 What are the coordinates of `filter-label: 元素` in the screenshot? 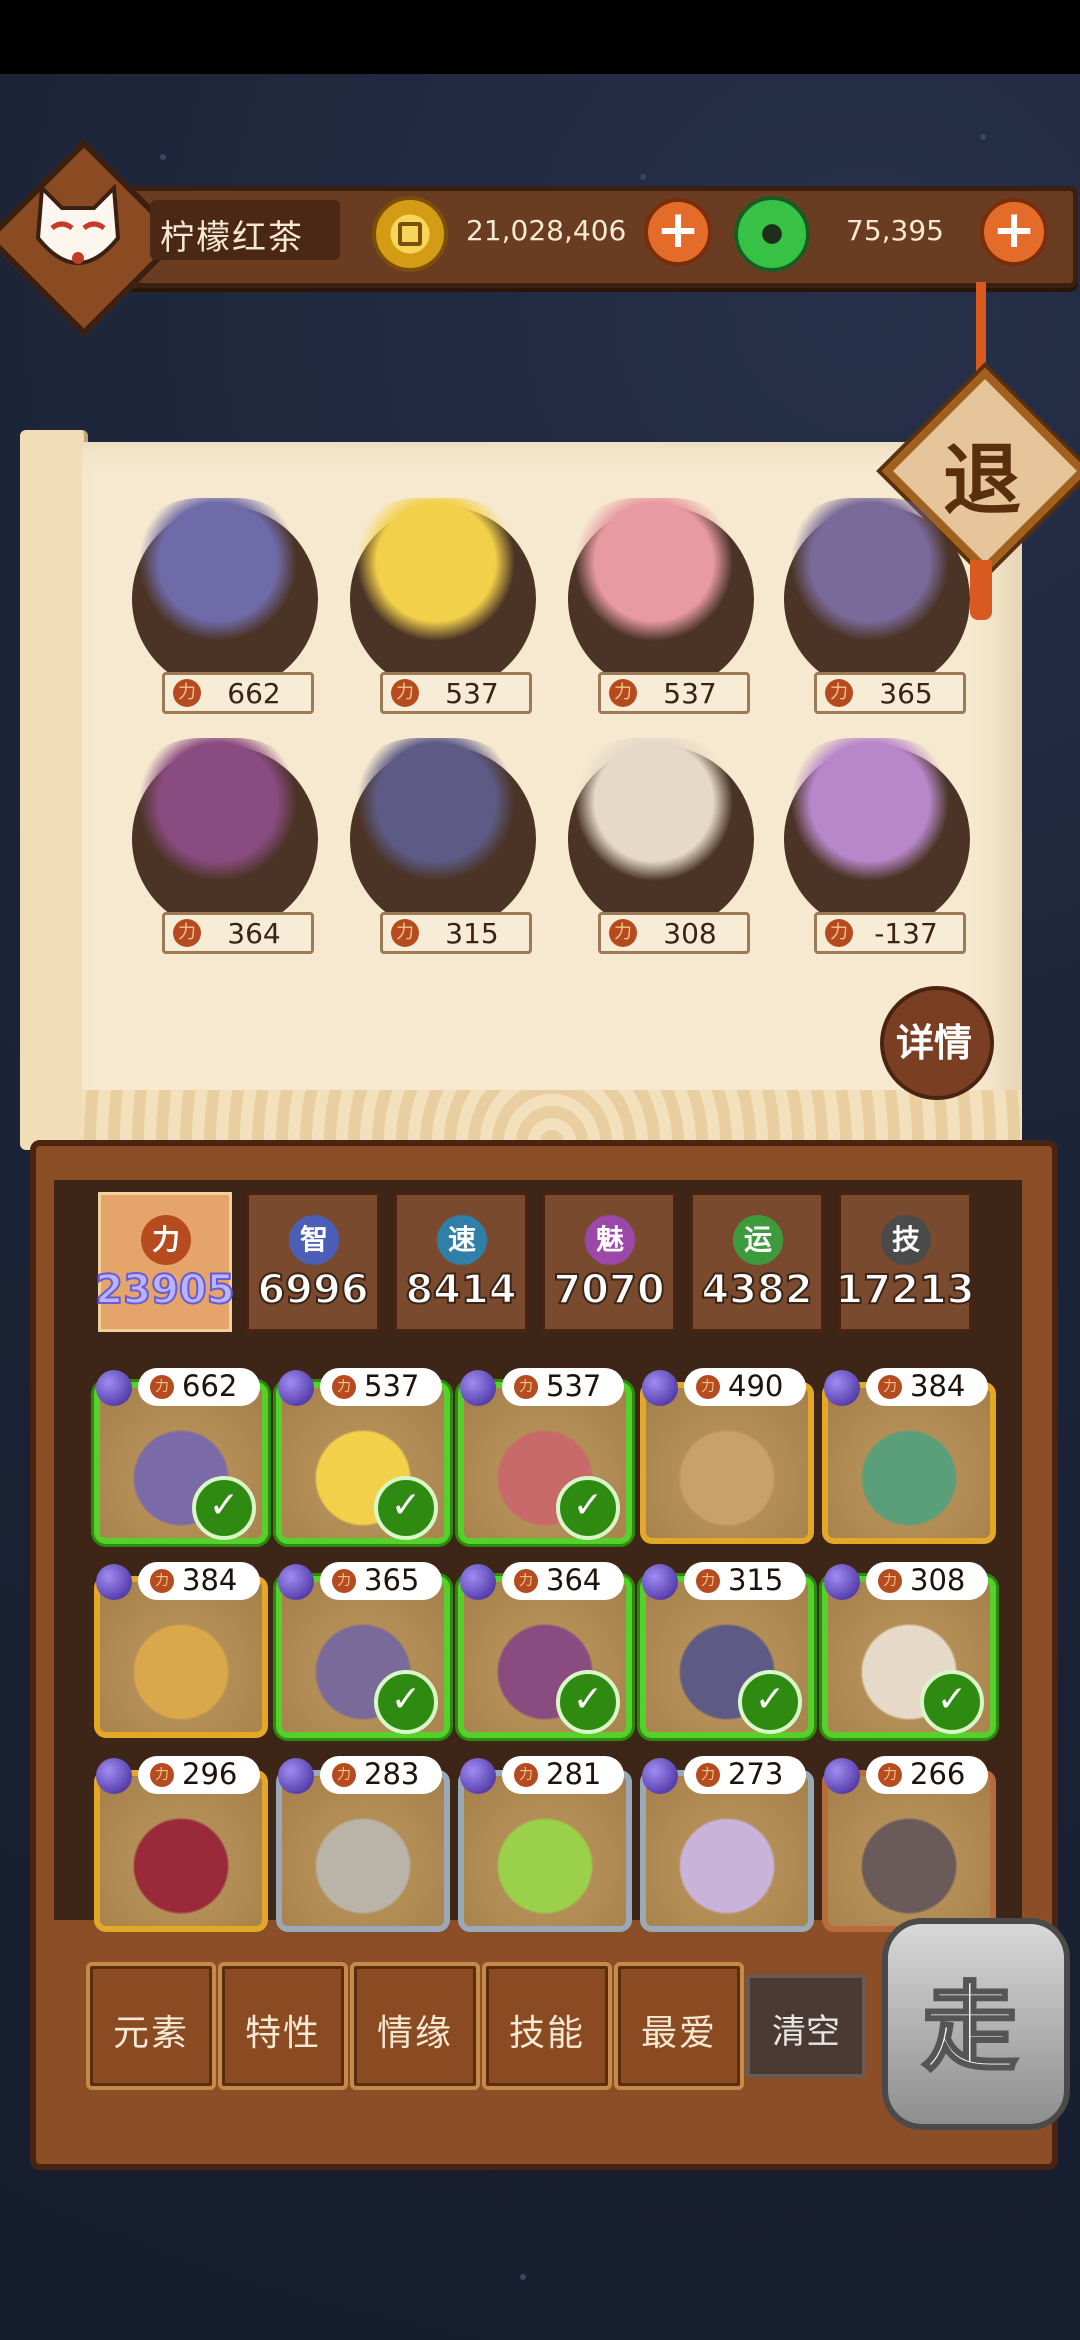 It's located at (150, 2033).